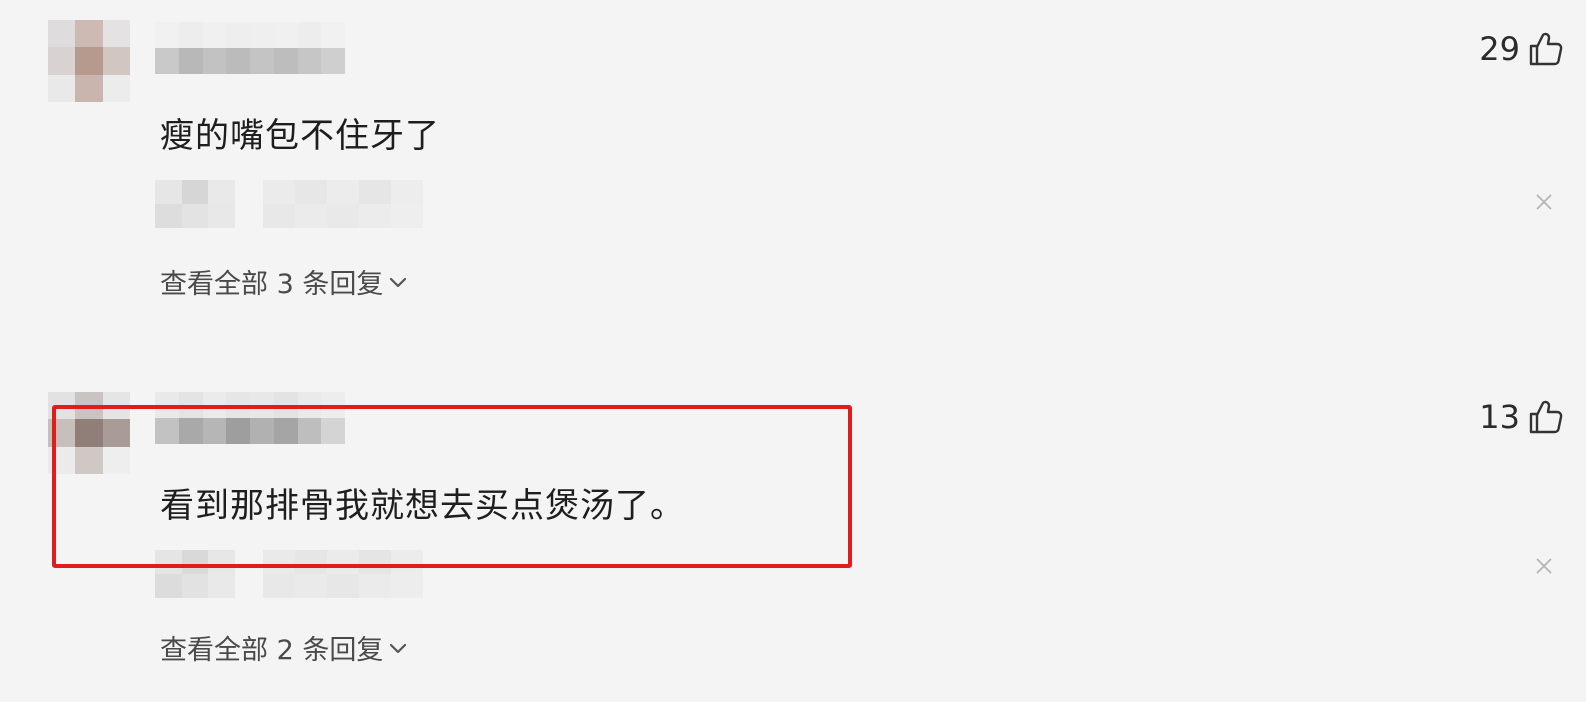 This screenshot has width=1586, height=702. Describe the element at coordinates (1521, 49) in the screenshot. I see `like-button: 29` at that location.